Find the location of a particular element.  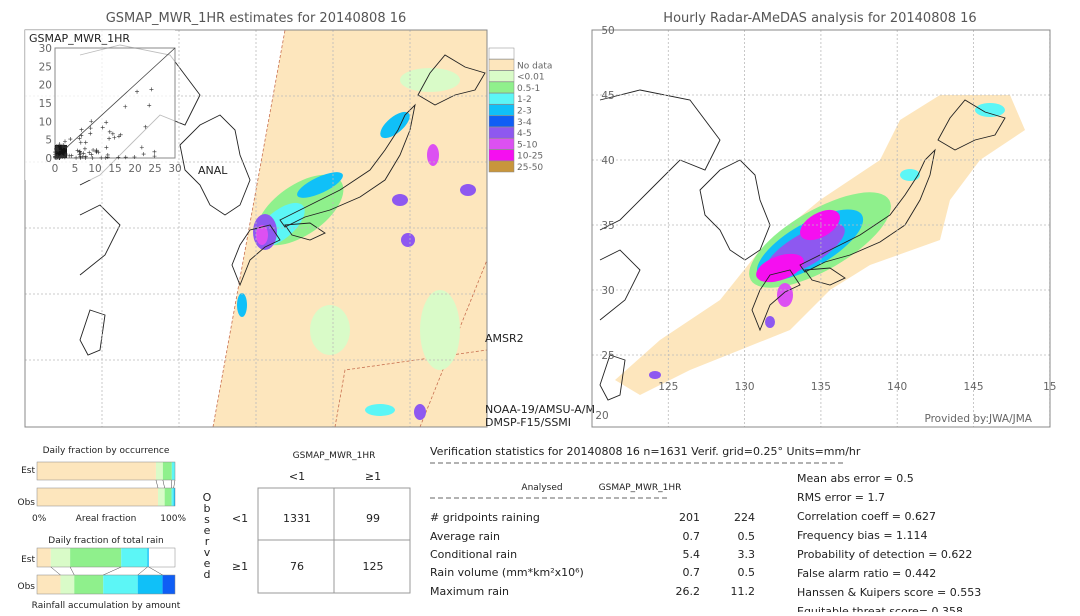

stats-row-label: Average rain is located at coordinates (465, 536).